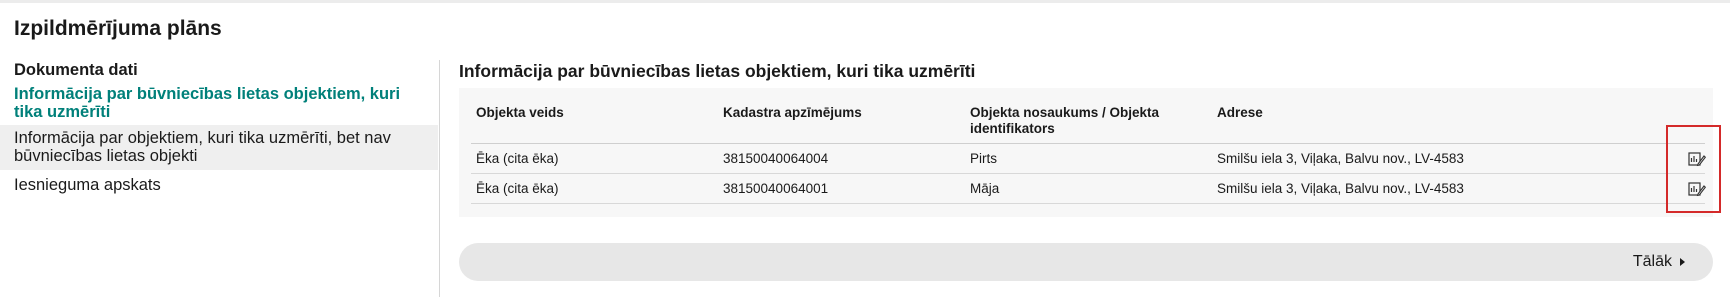 The width and height of the screenshot is (1730, 297). What do you see at coordinates (865, 1) in the screenshot?
I see `top-rule` at bounding box center [865, 1].